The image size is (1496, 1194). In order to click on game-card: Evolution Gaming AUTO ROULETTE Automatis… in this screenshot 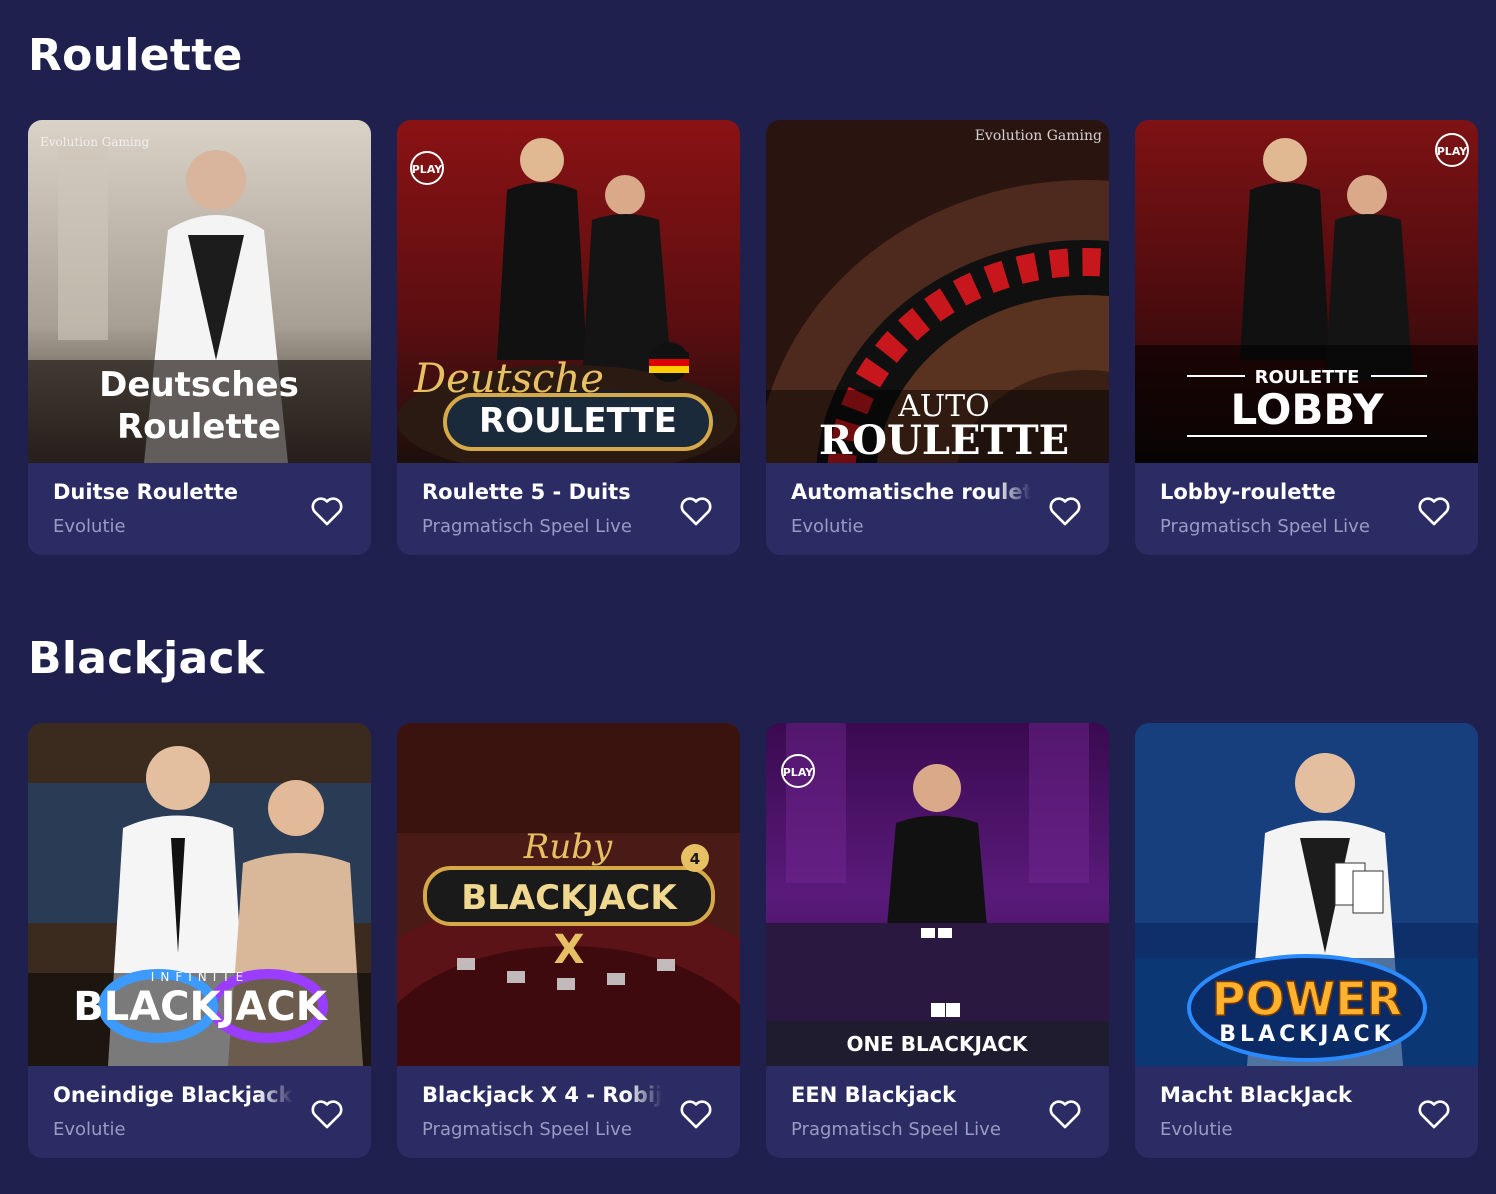, I will do `click(937, 337)`.